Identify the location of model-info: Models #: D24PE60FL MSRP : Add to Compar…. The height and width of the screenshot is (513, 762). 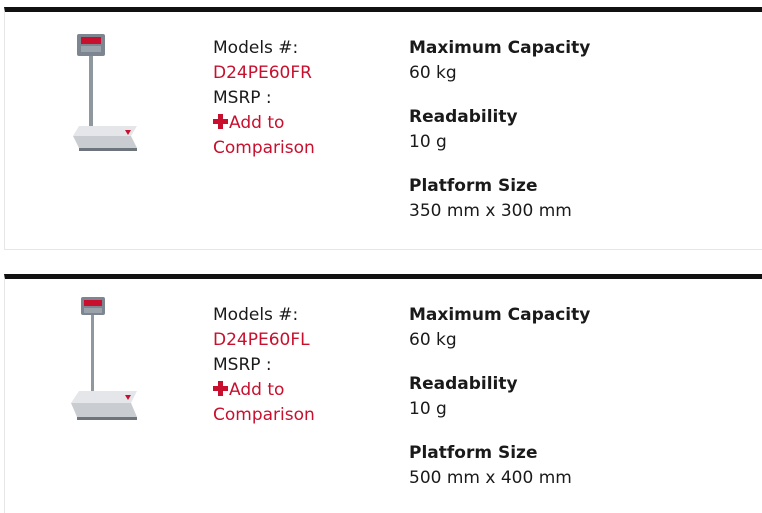
(303, 365).